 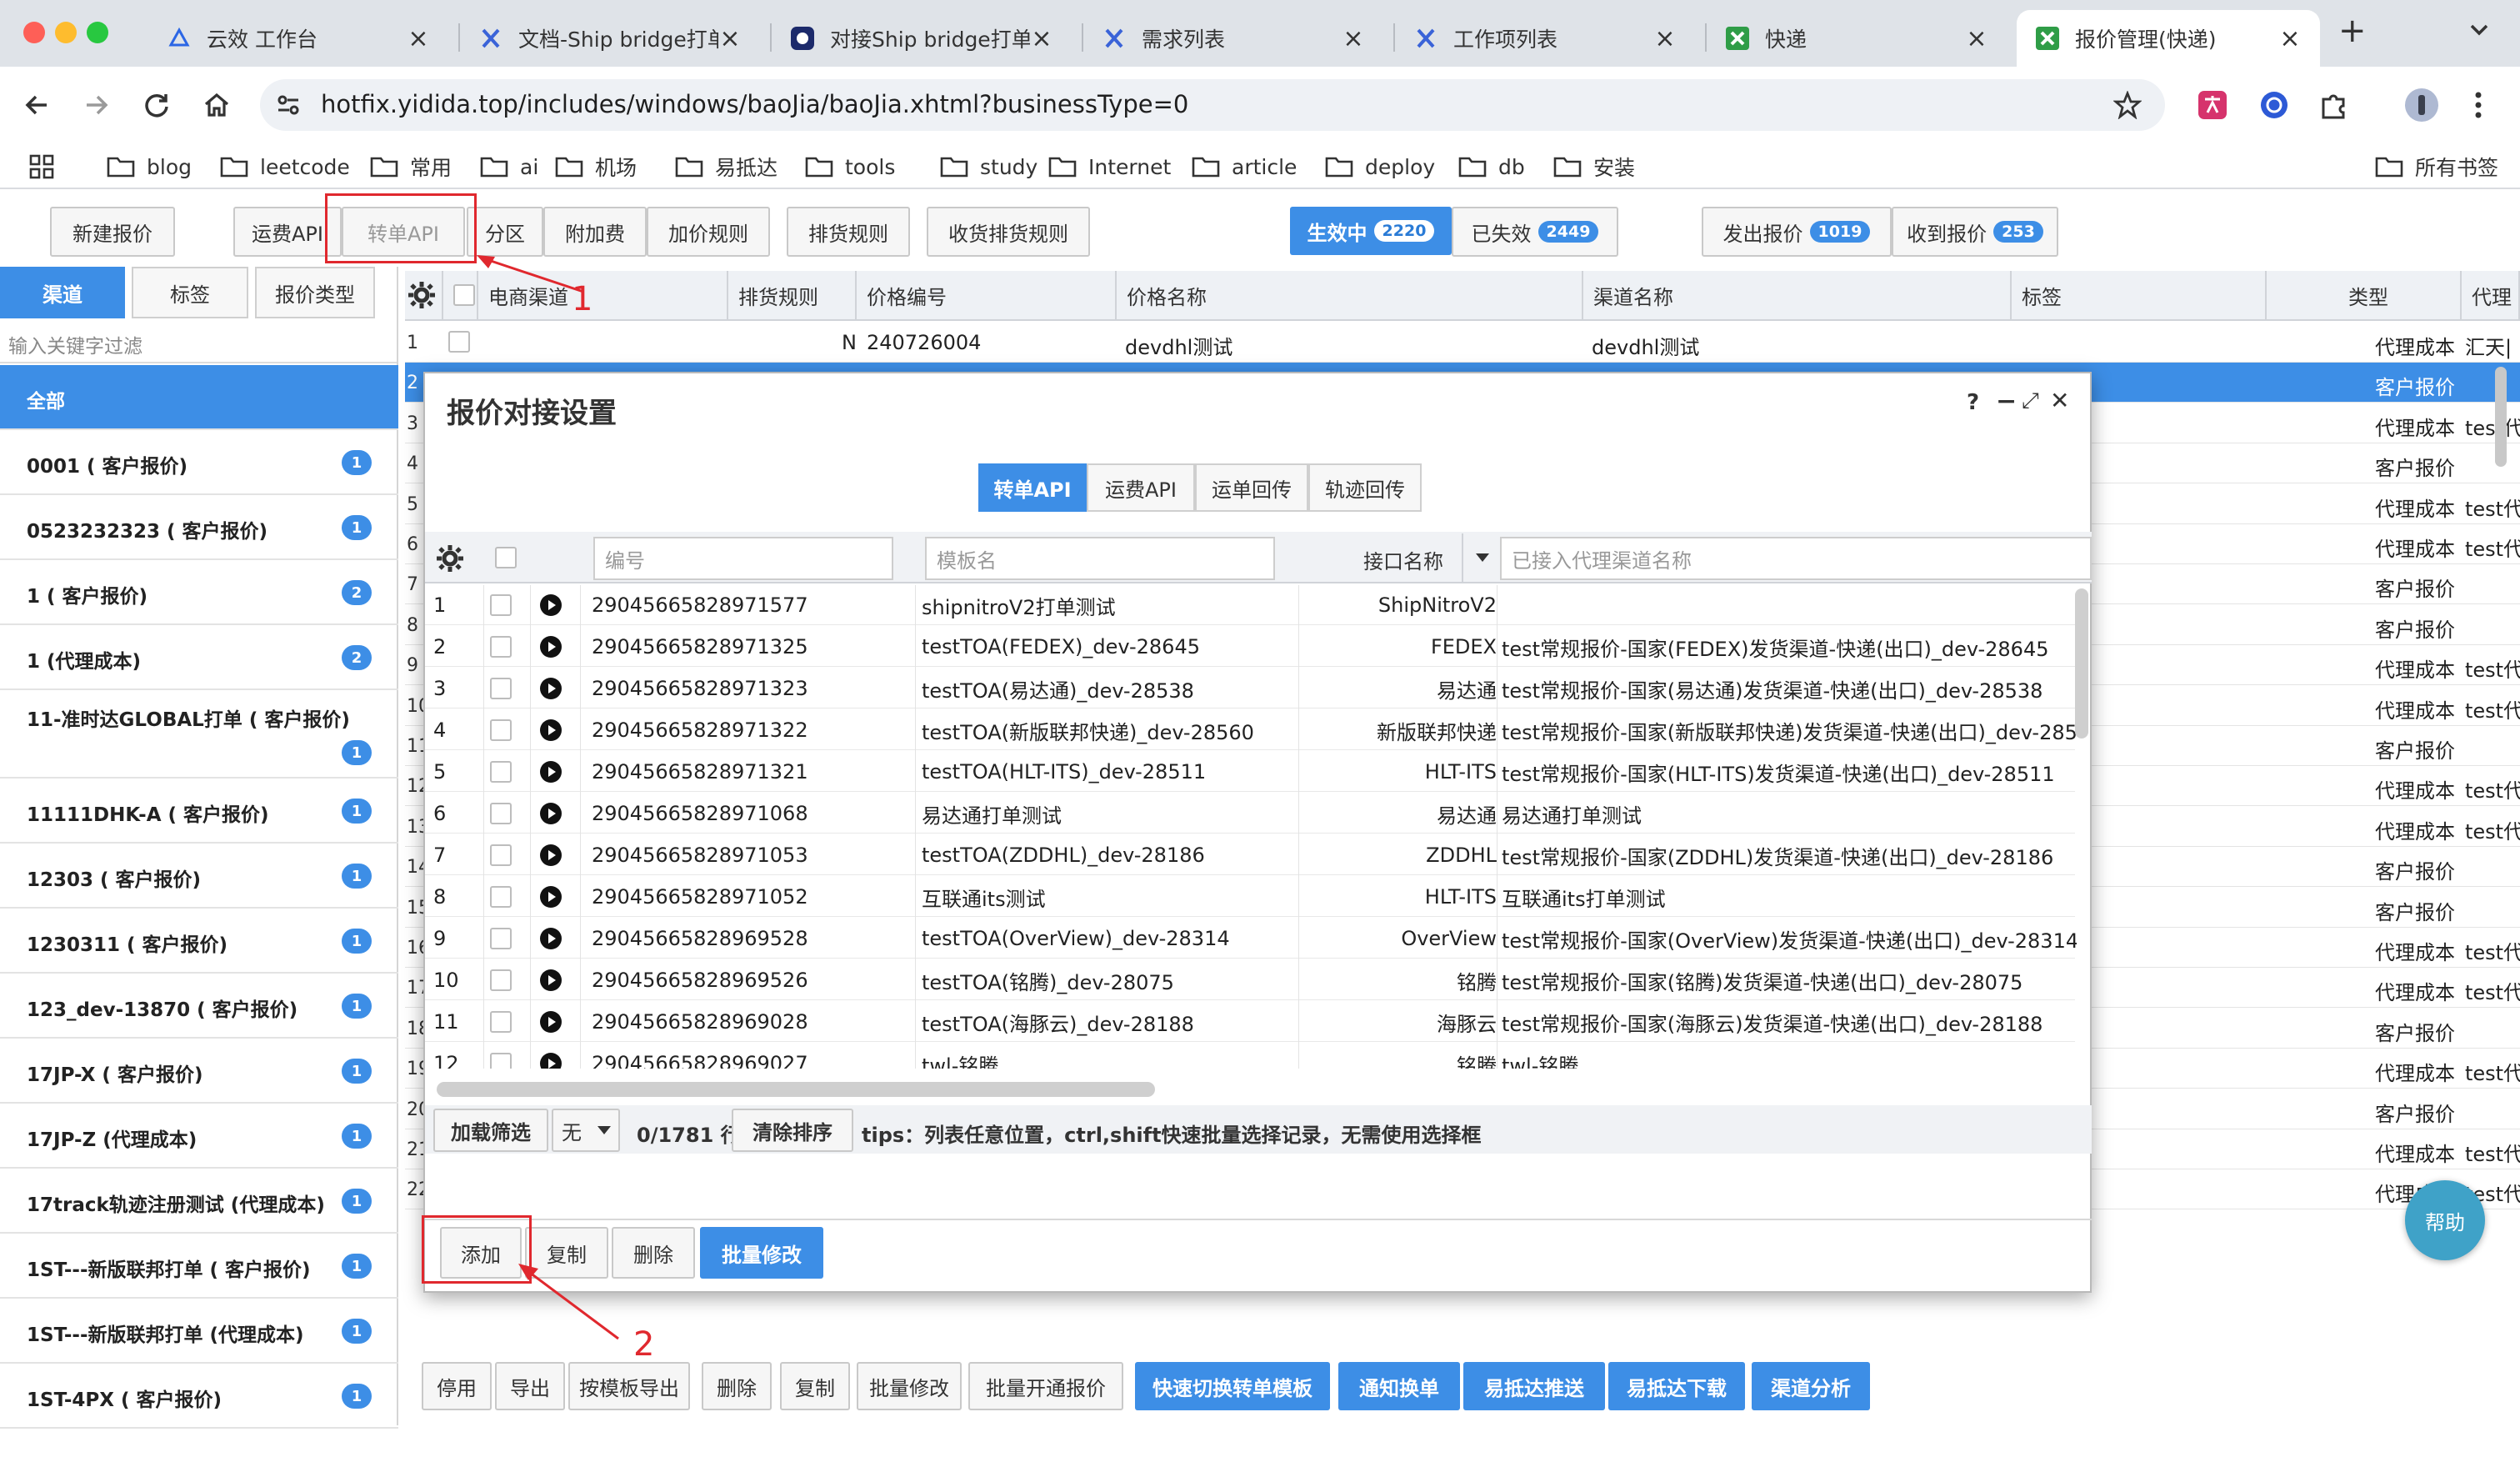 What do you see at coordinates (1244, 167) in the screenshot?
I see `bookmark-folder-10: article` at bounding box center [1244, 167].